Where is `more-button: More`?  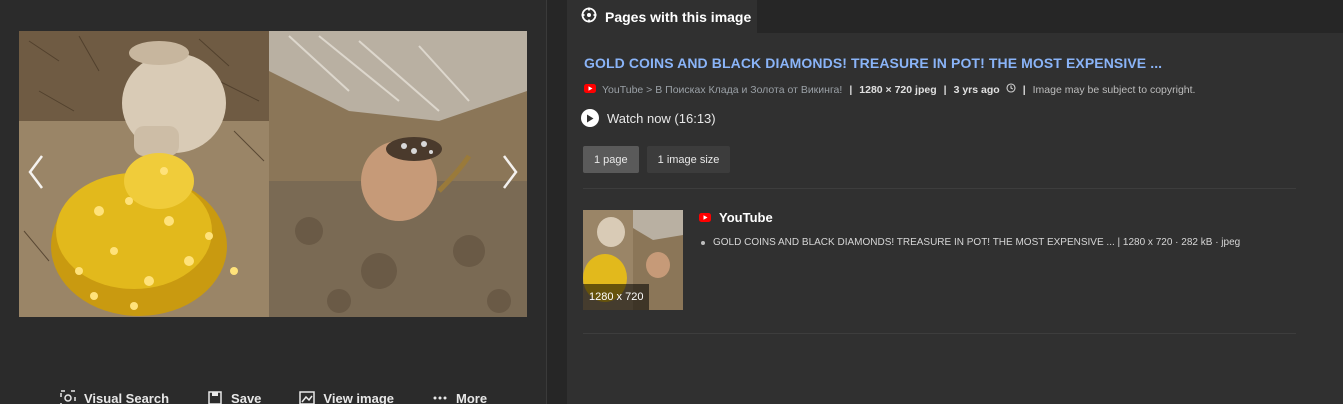
more-button: More is located at coordinates (459, 397).